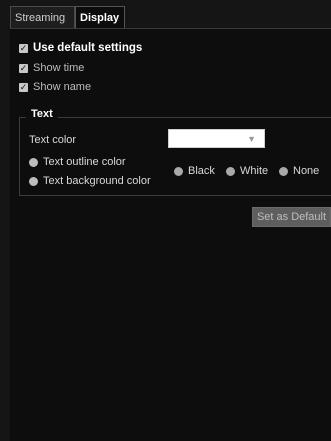  Describe the element at coordinates (88, 48) in the screenshot. I see `use-default-settings-label: Use default settings` at that location.